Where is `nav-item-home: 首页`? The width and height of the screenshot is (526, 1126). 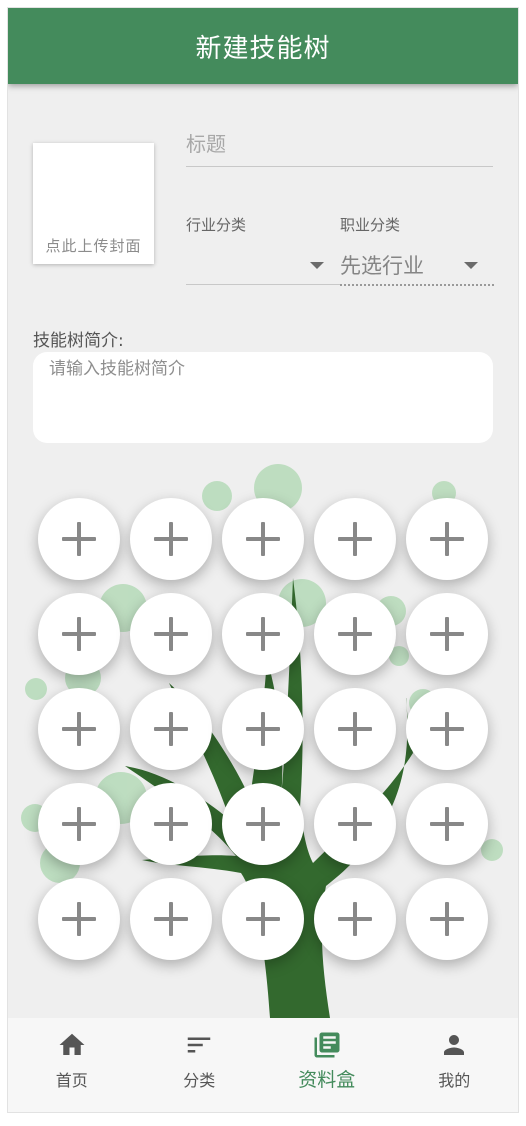
nav-item-home: 首页 is located at coordinates (72, 1065).